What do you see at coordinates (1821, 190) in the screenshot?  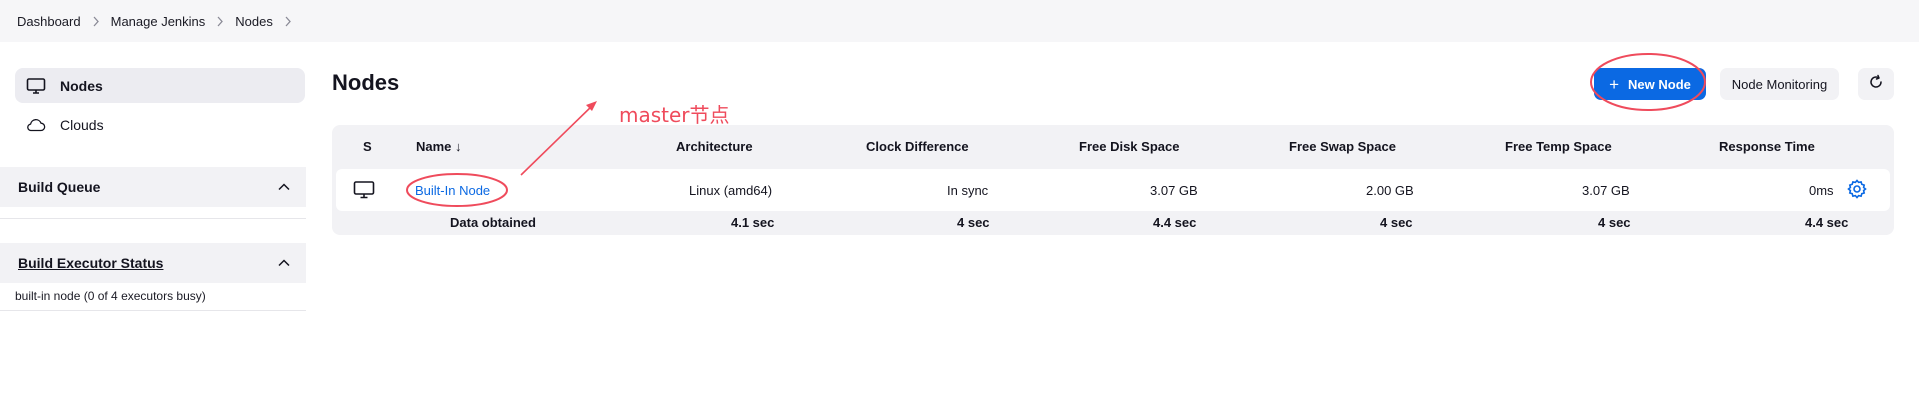 I see `cell-response-time: 0ms` at bounding box center [1821, 190].